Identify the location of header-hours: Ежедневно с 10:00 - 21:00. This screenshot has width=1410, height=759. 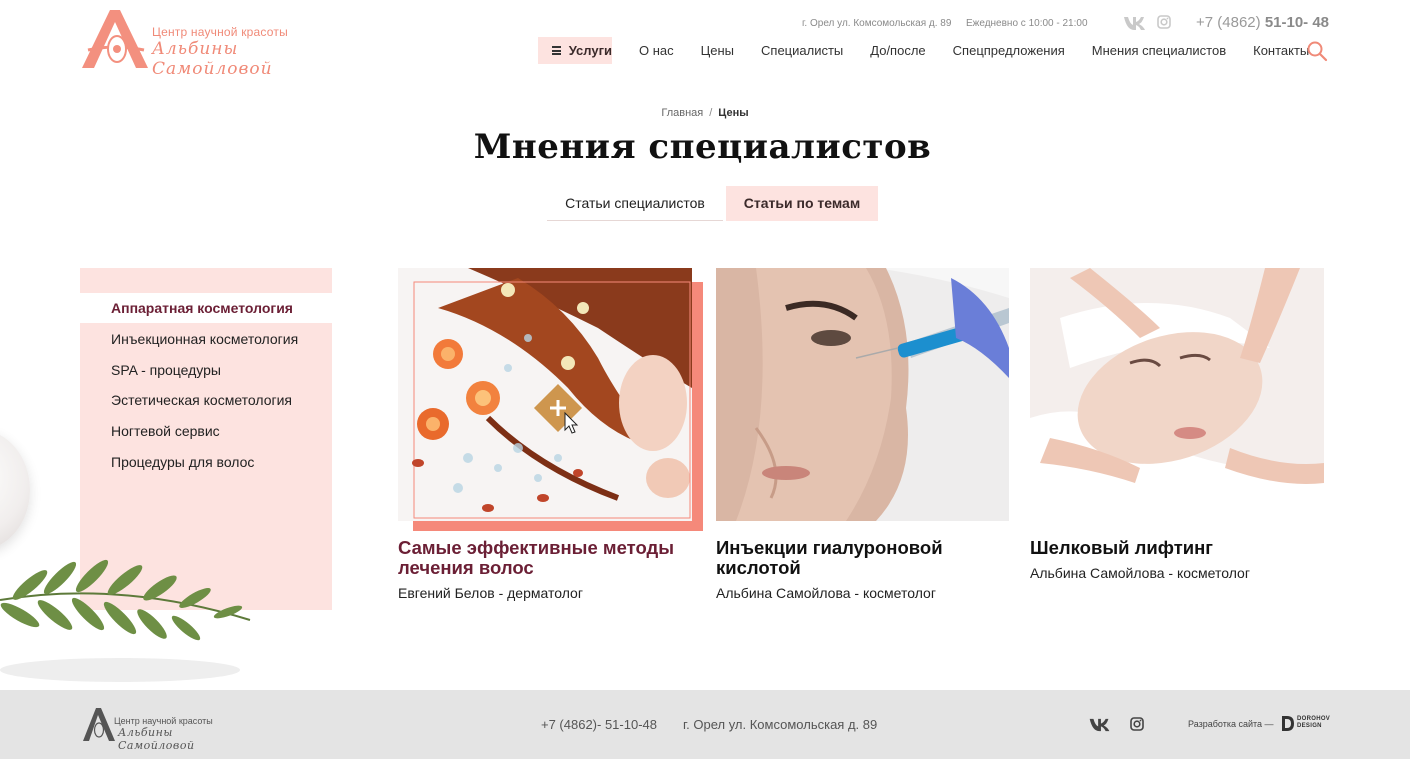
(1027, 23).